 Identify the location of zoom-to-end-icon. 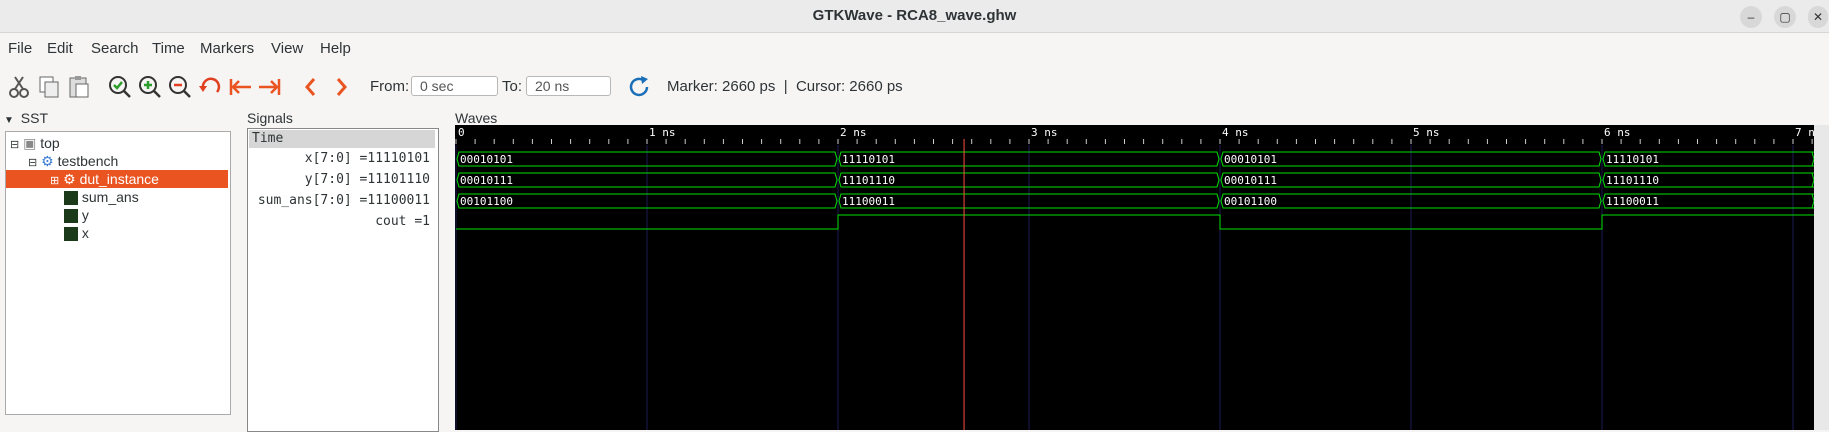
(270, 87).